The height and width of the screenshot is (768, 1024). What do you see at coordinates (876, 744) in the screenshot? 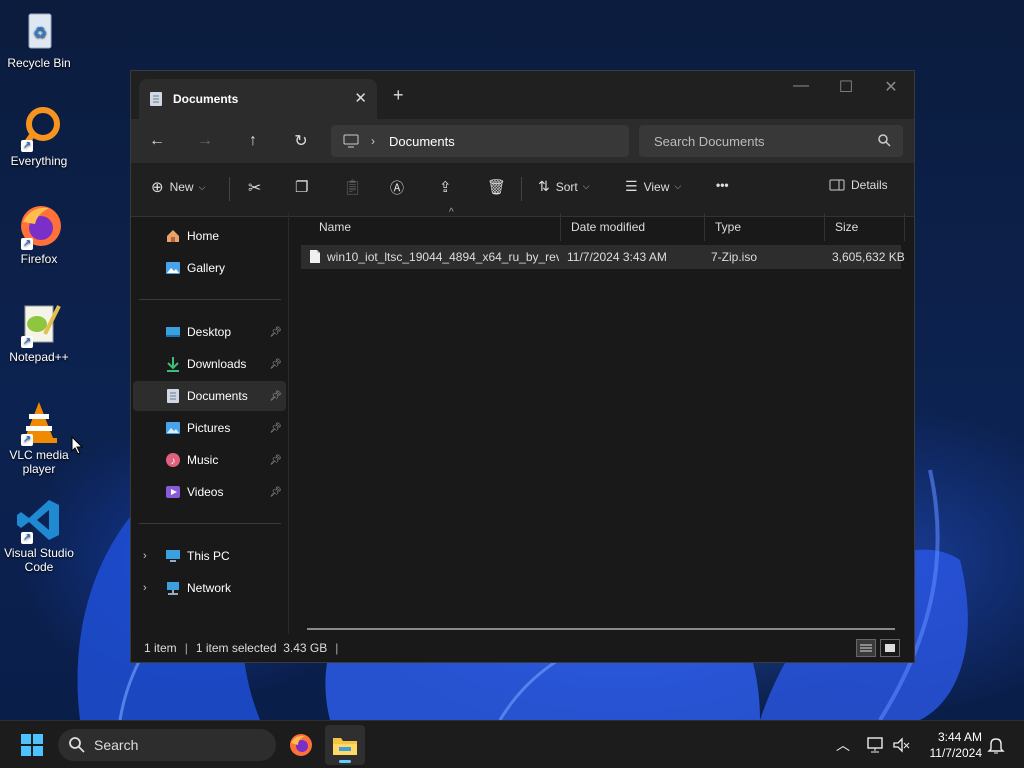
I see `network-status-icon` at bounding box center [876, 744].